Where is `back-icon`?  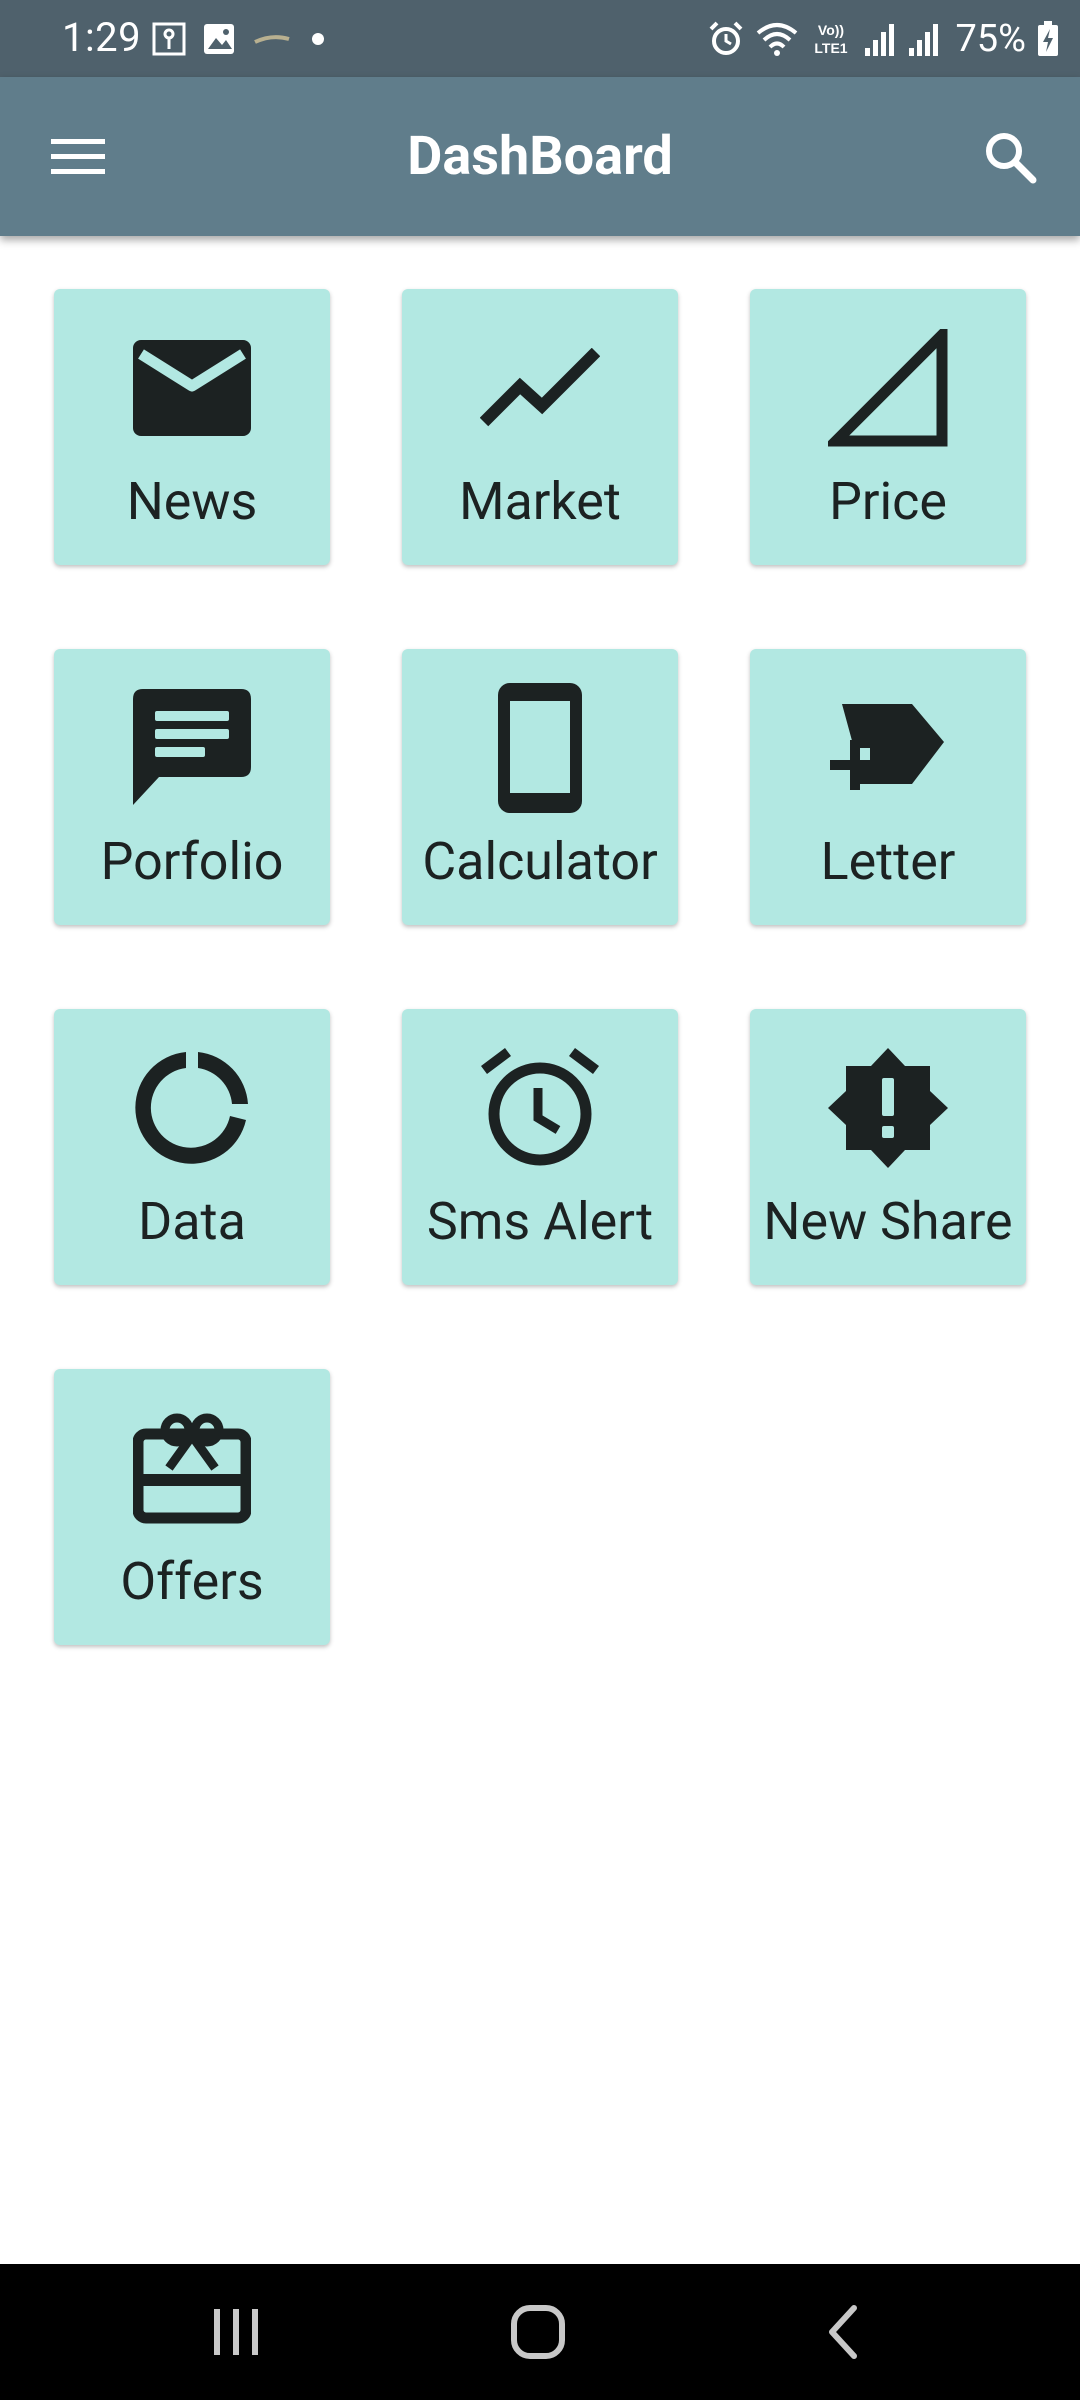 back-icon is located at coordinates (843, 2332).